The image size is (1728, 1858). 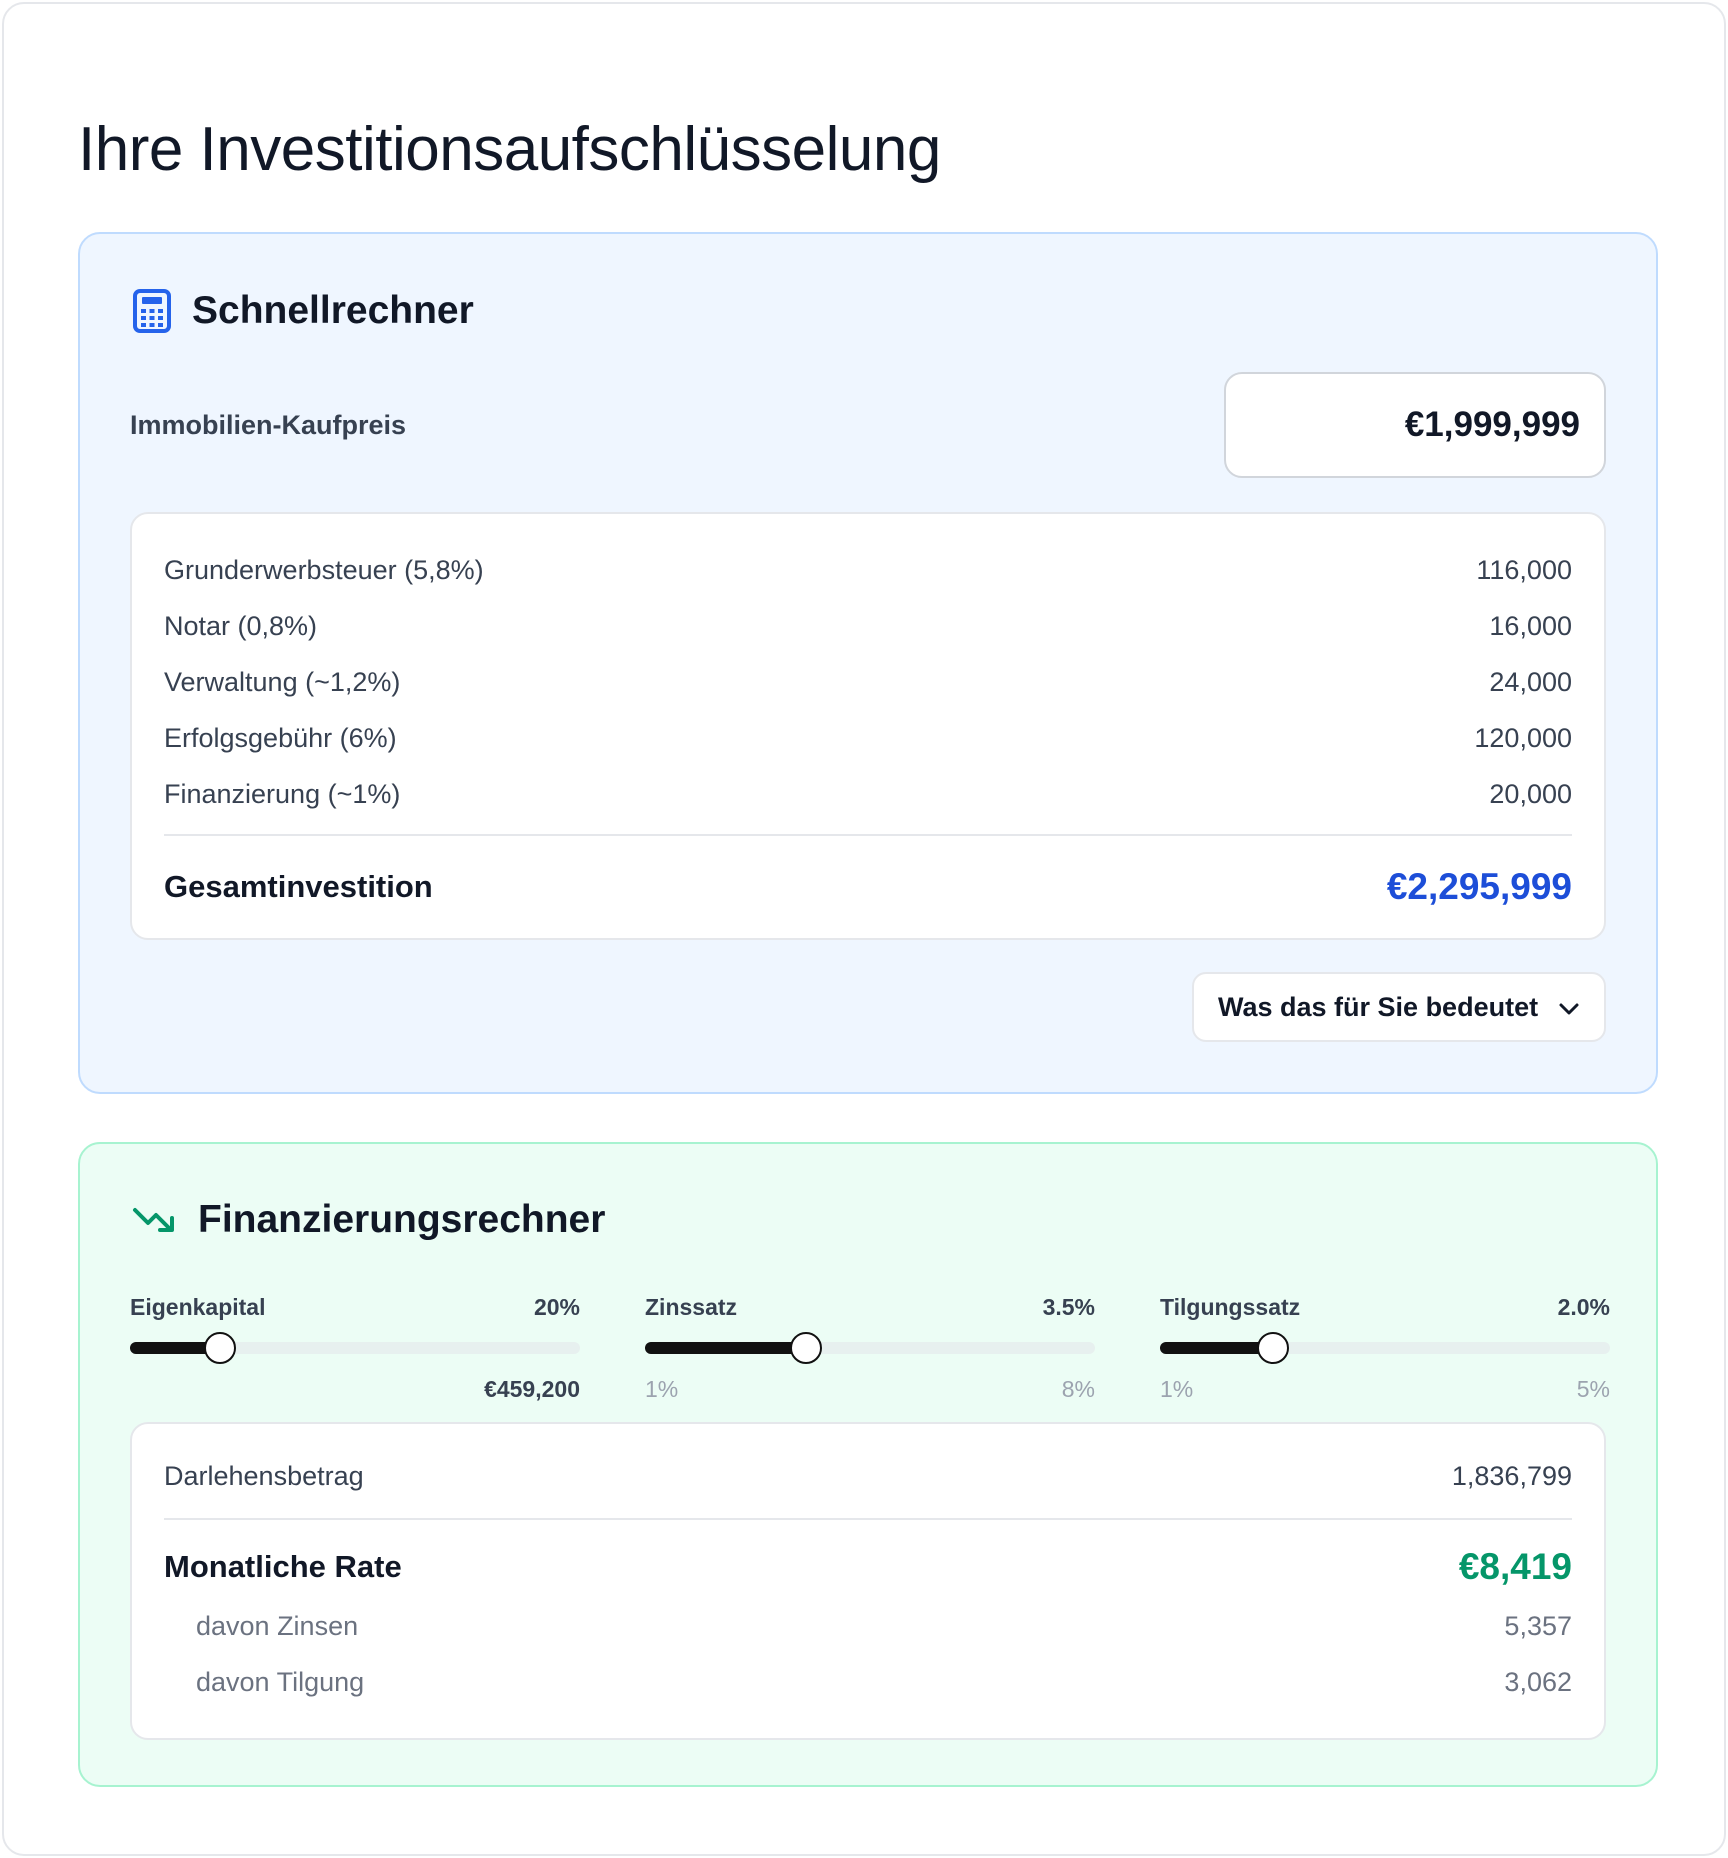 What do you see at coordinates (152, 311) in the screenshot?
I see `calculator-icon` at bounding box center [152, 311].